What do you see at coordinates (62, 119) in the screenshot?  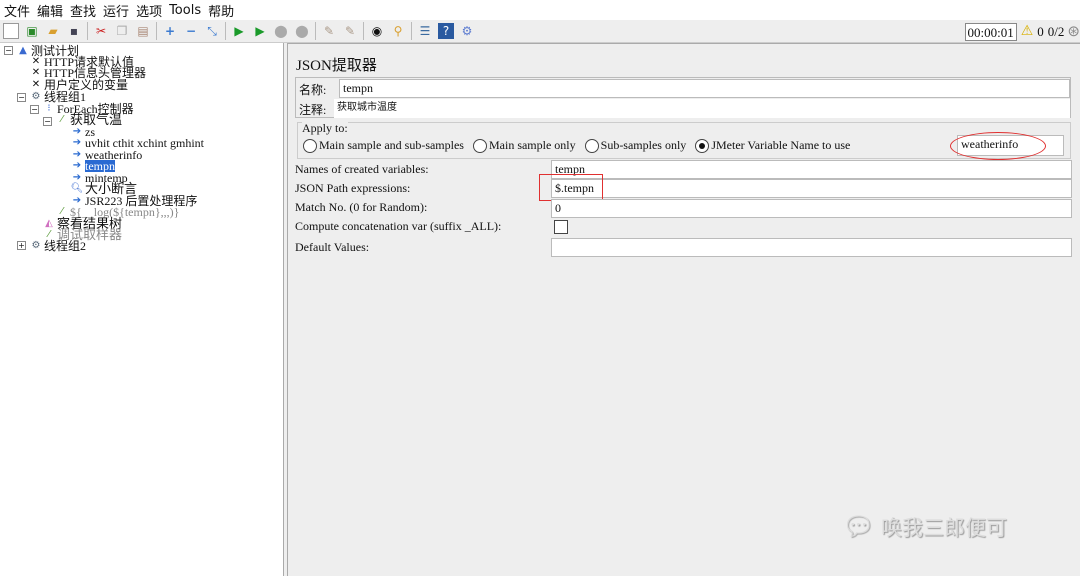 I see `sampler-icon: ⁄` at bounding box center [62, 119].